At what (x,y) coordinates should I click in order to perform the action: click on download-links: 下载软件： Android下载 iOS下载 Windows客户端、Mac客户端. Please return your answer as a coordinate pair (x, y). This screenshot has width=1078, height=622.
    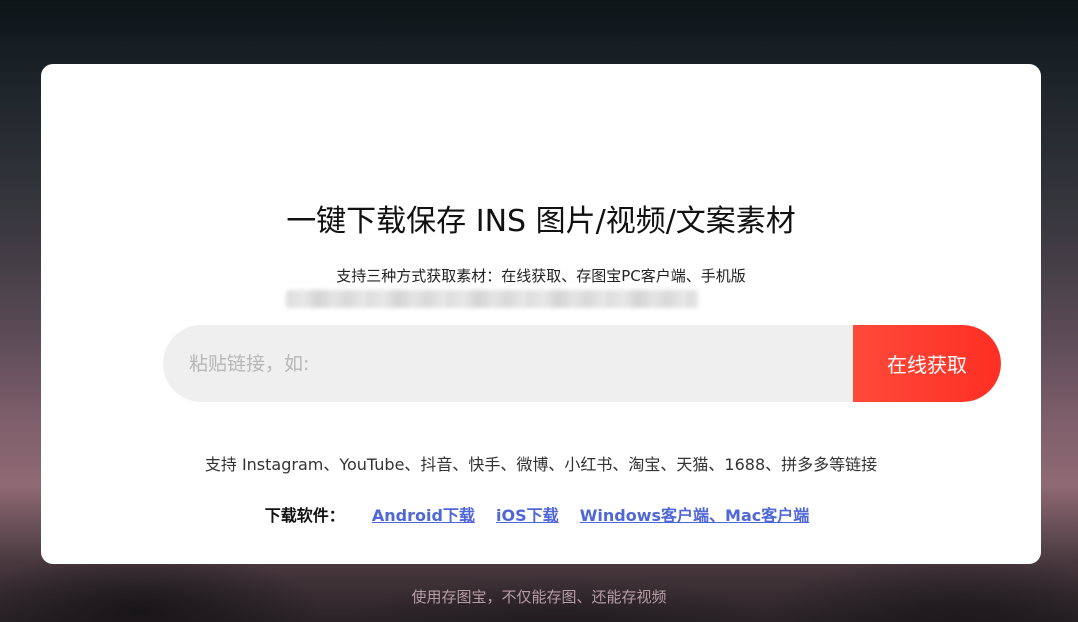
    Looking at the image, I should click on (541, 514).